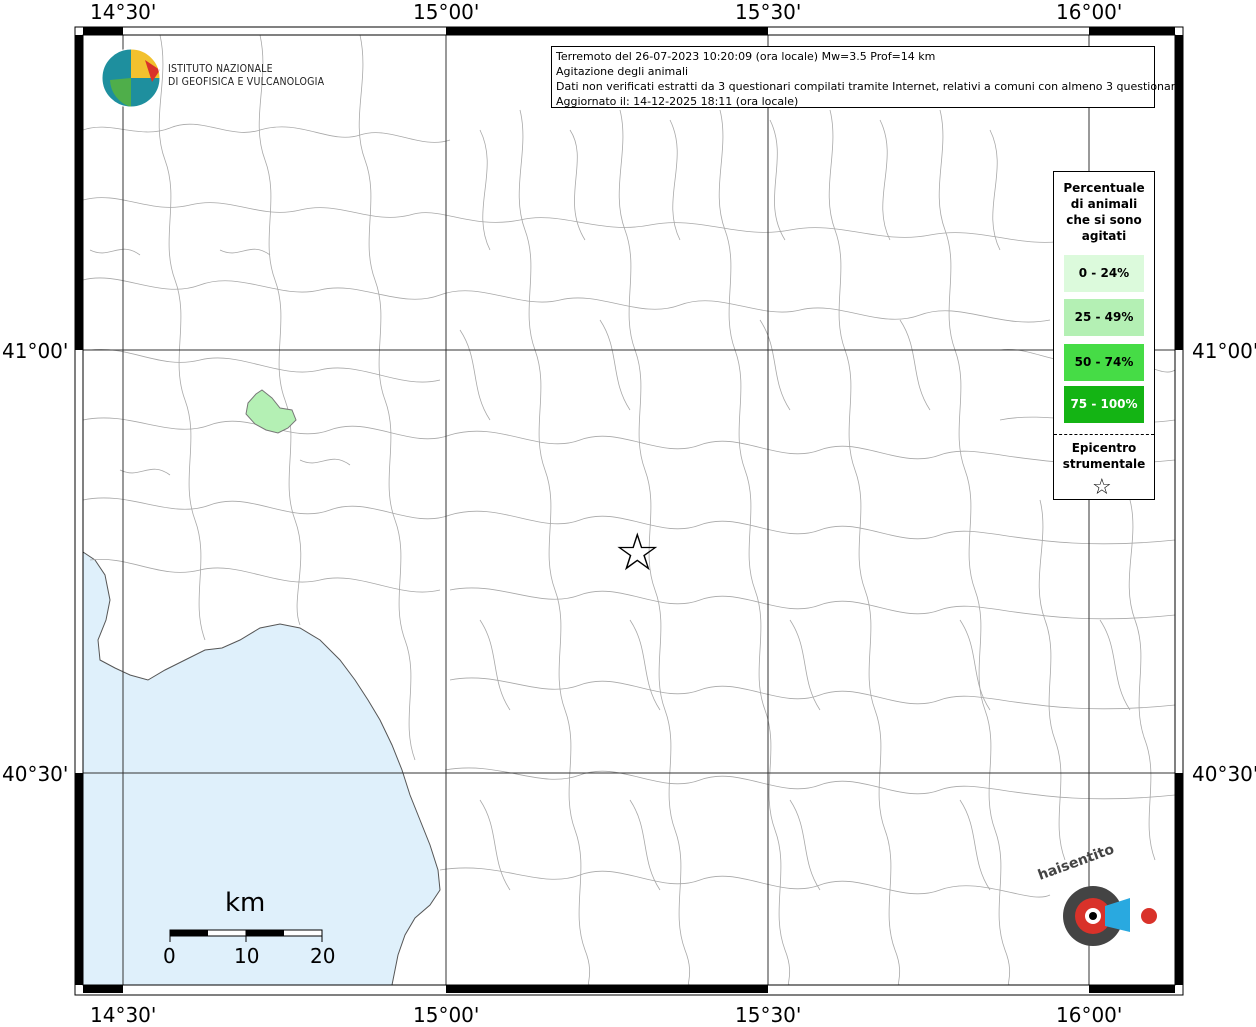 The width and height of the screenshot is (1256, 1027). I want to click on lon-label-top-2: 15°00', so click(446, 12).